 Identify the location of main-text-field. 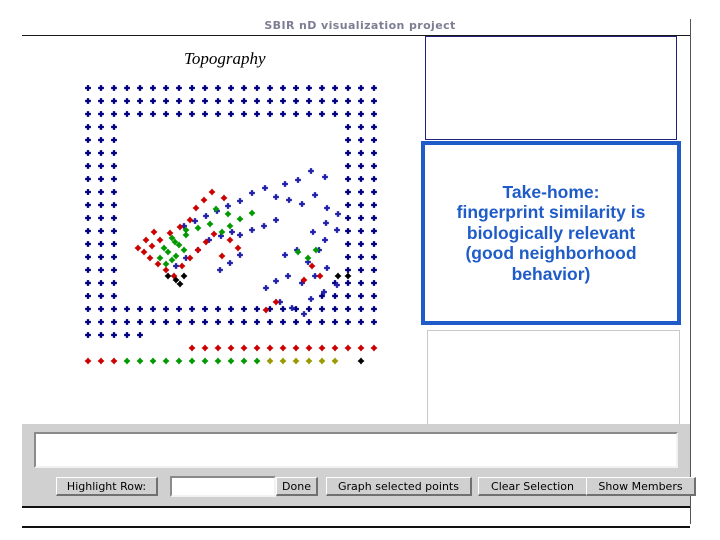
(356, 450).